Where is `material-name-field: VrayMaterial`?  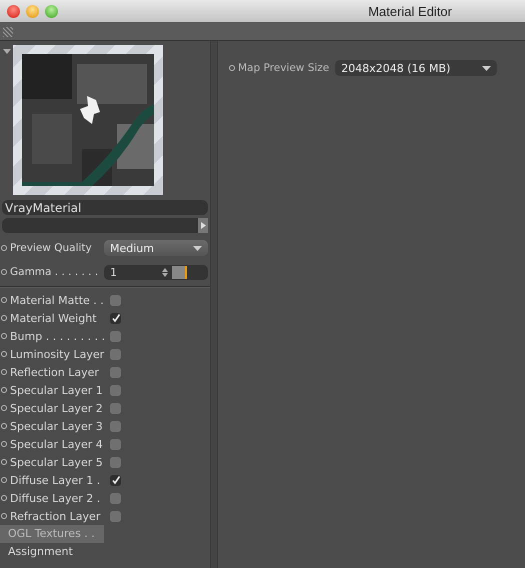
material-name-field: VrayMaterial is located at coordinates (105, 207).